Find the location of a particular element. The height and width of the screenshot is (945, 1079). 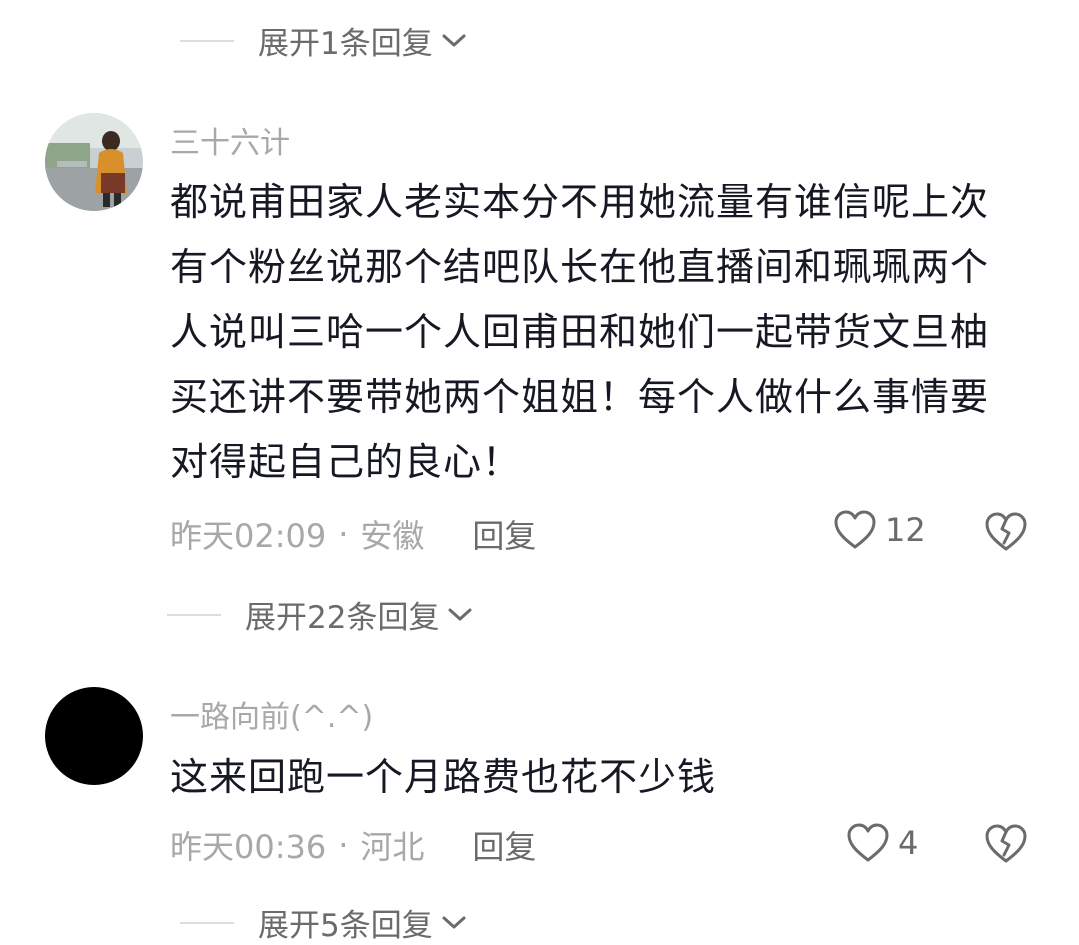

comment-meta: 昨天02:09 · 安徽 回复 is located at coordinates (353, 534).